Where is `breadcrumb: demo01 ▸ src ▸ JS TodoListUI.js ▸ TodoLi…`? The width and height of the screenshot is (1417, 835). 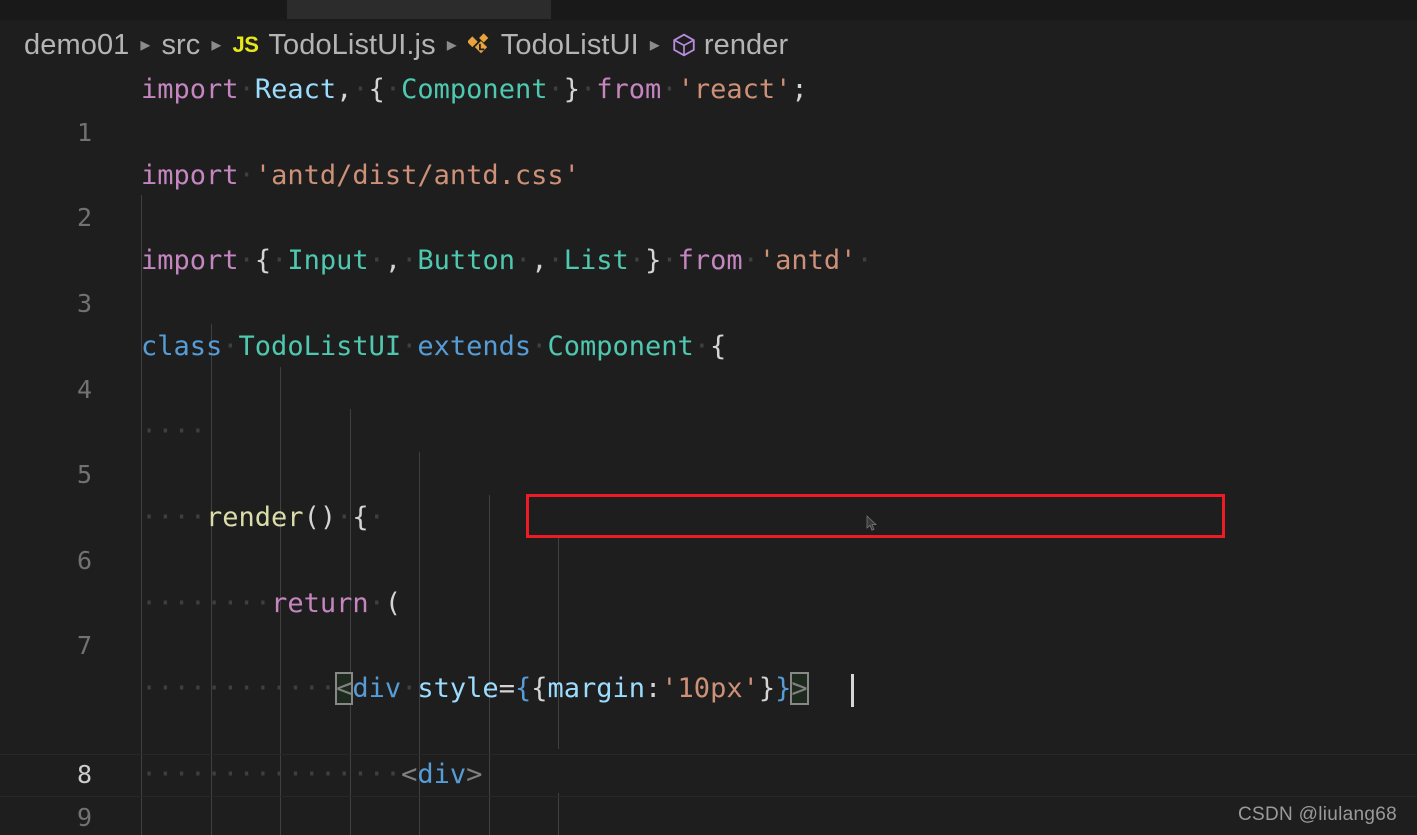 breadcrumb: demo01 ▸ src ▸ JS TodoListUI.js ▸ TodoLi… is located at coordinates (708, 45).